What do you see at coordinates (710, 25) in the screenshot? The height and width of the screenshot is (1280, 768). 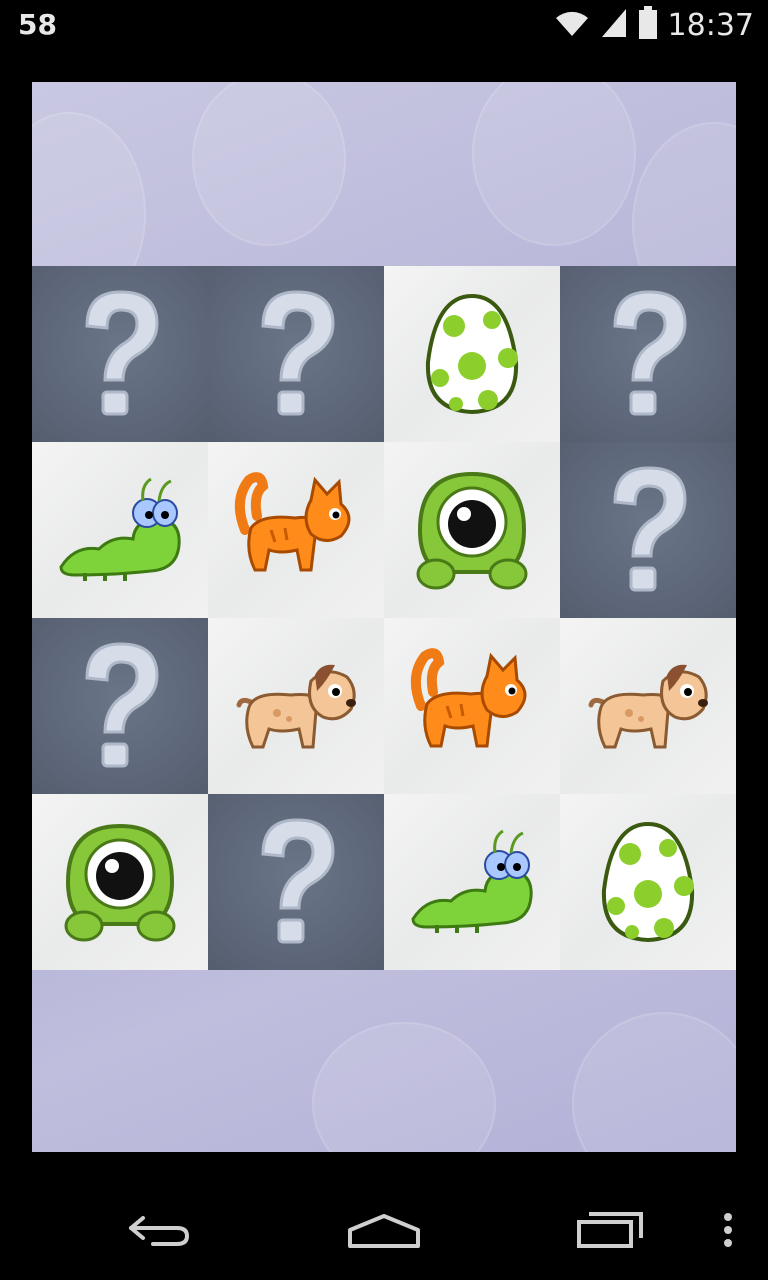 I see `clock: 18:37` at bounding box center [710, 25].